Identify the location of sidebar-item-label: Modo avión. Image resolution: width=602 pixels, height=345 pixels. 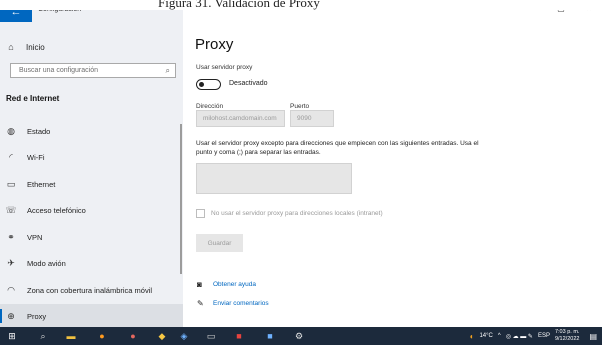
(46, 264).